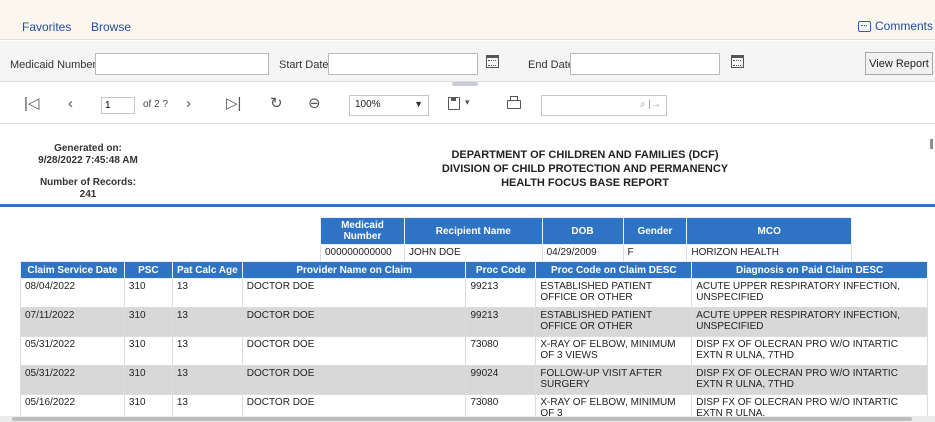 Image resolution: width=935 pixels, height=422 pixels. What do you see at coordinates (454, 103) in the screenshot?
I see `save-icon` at bounding box center [454, 103].